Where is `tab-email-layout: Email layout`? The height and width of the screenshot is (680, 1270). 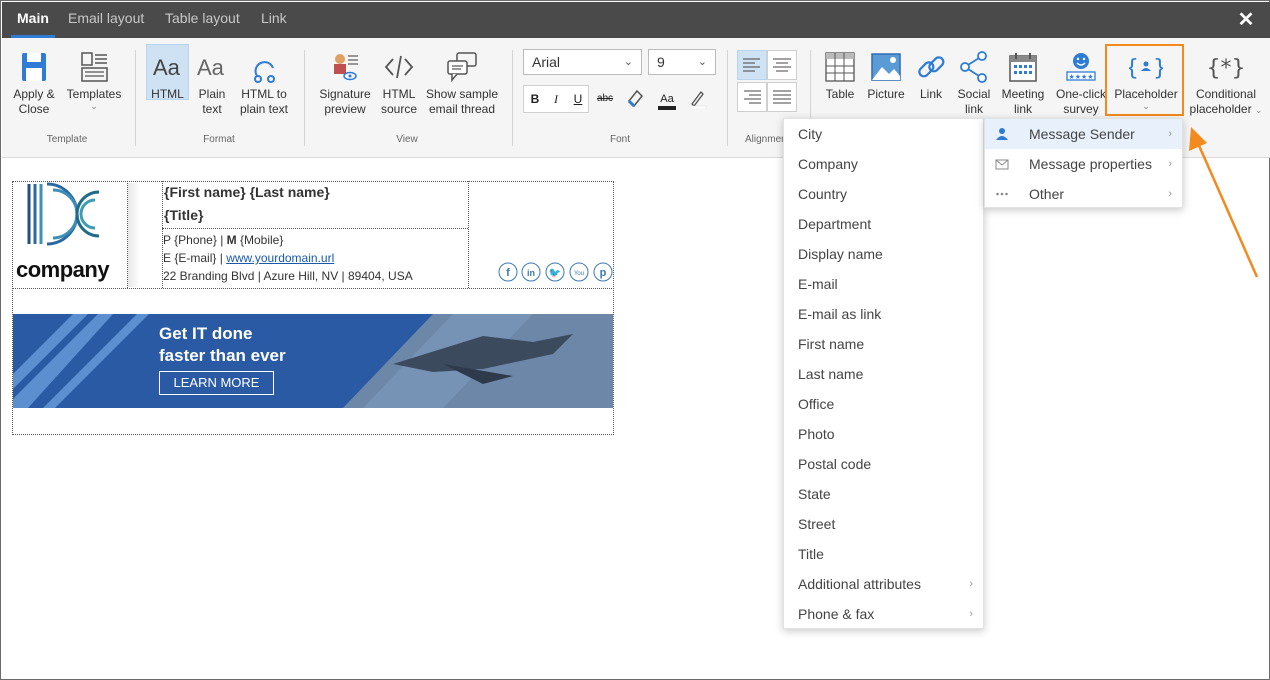 tab-email-layout: Email layout is located at coordinates (106, 20).